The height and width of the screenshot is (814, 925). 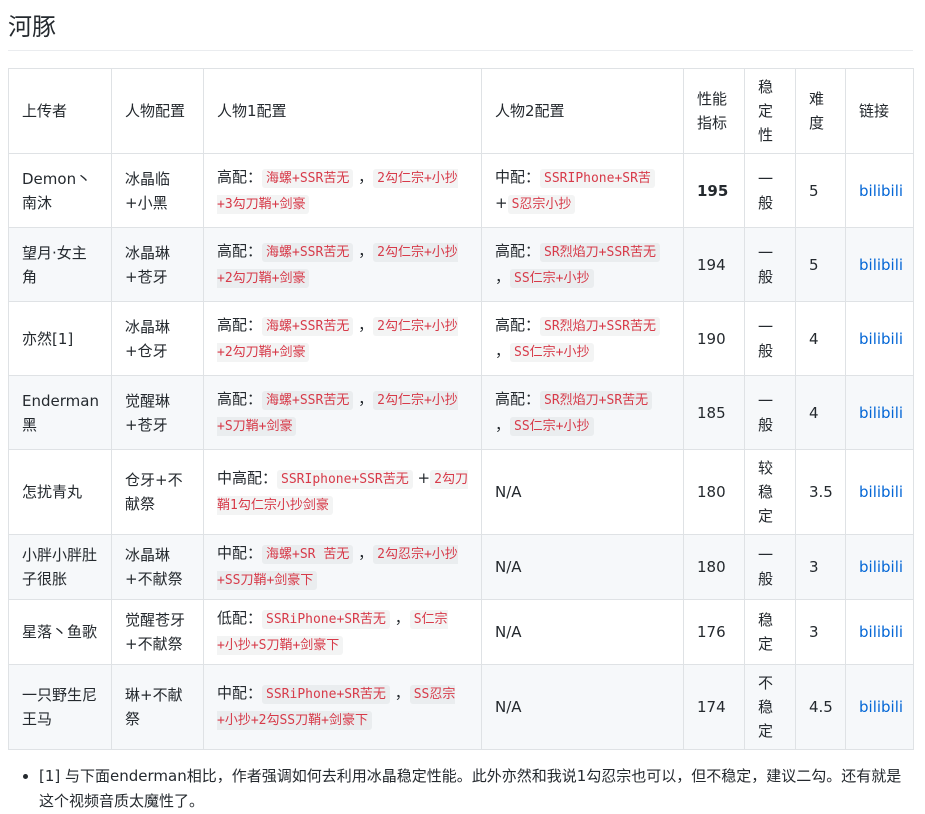 What do you see at coordinates (714, 338) in the screenshot?
I see `perf-cell: 190` at bounding box center [714, 338].